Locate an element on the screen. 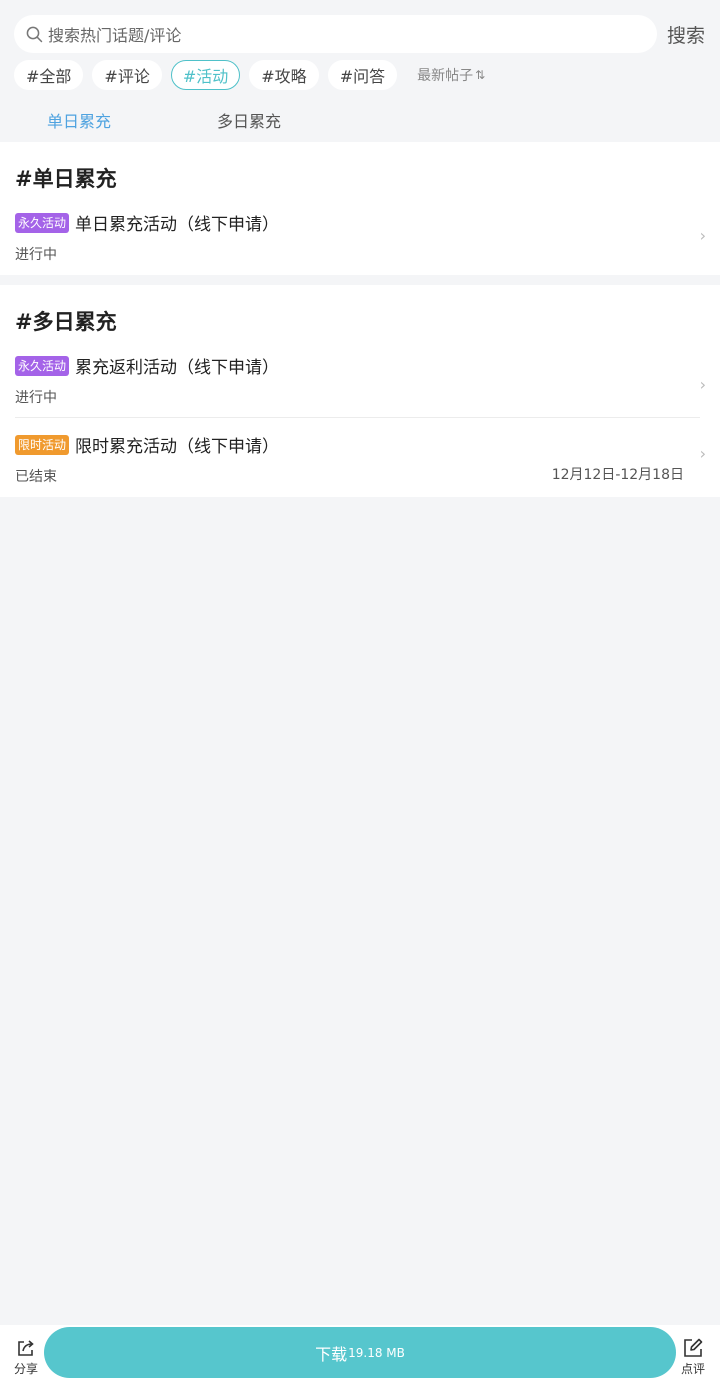 This screenshot has height=1385, width=720. download-size: 19.18 MB is located at coordinates (376, 1352).